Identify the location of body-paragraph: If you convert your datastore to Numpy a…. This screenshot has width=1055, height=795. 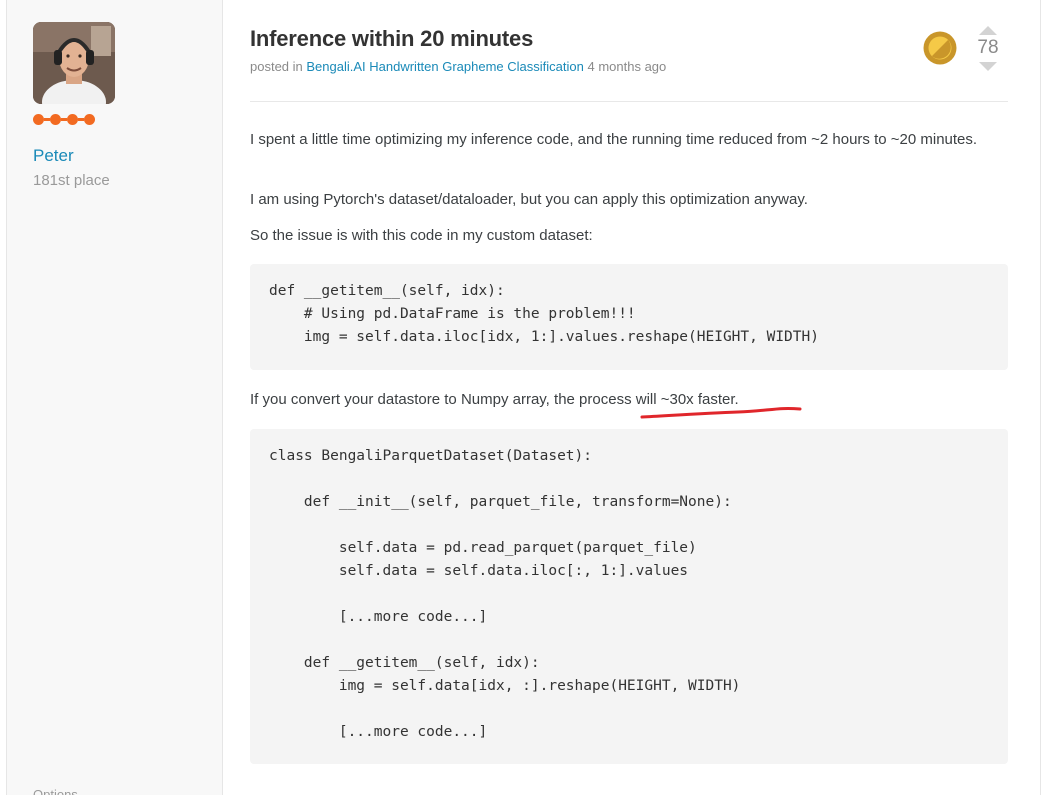
(494, 399).